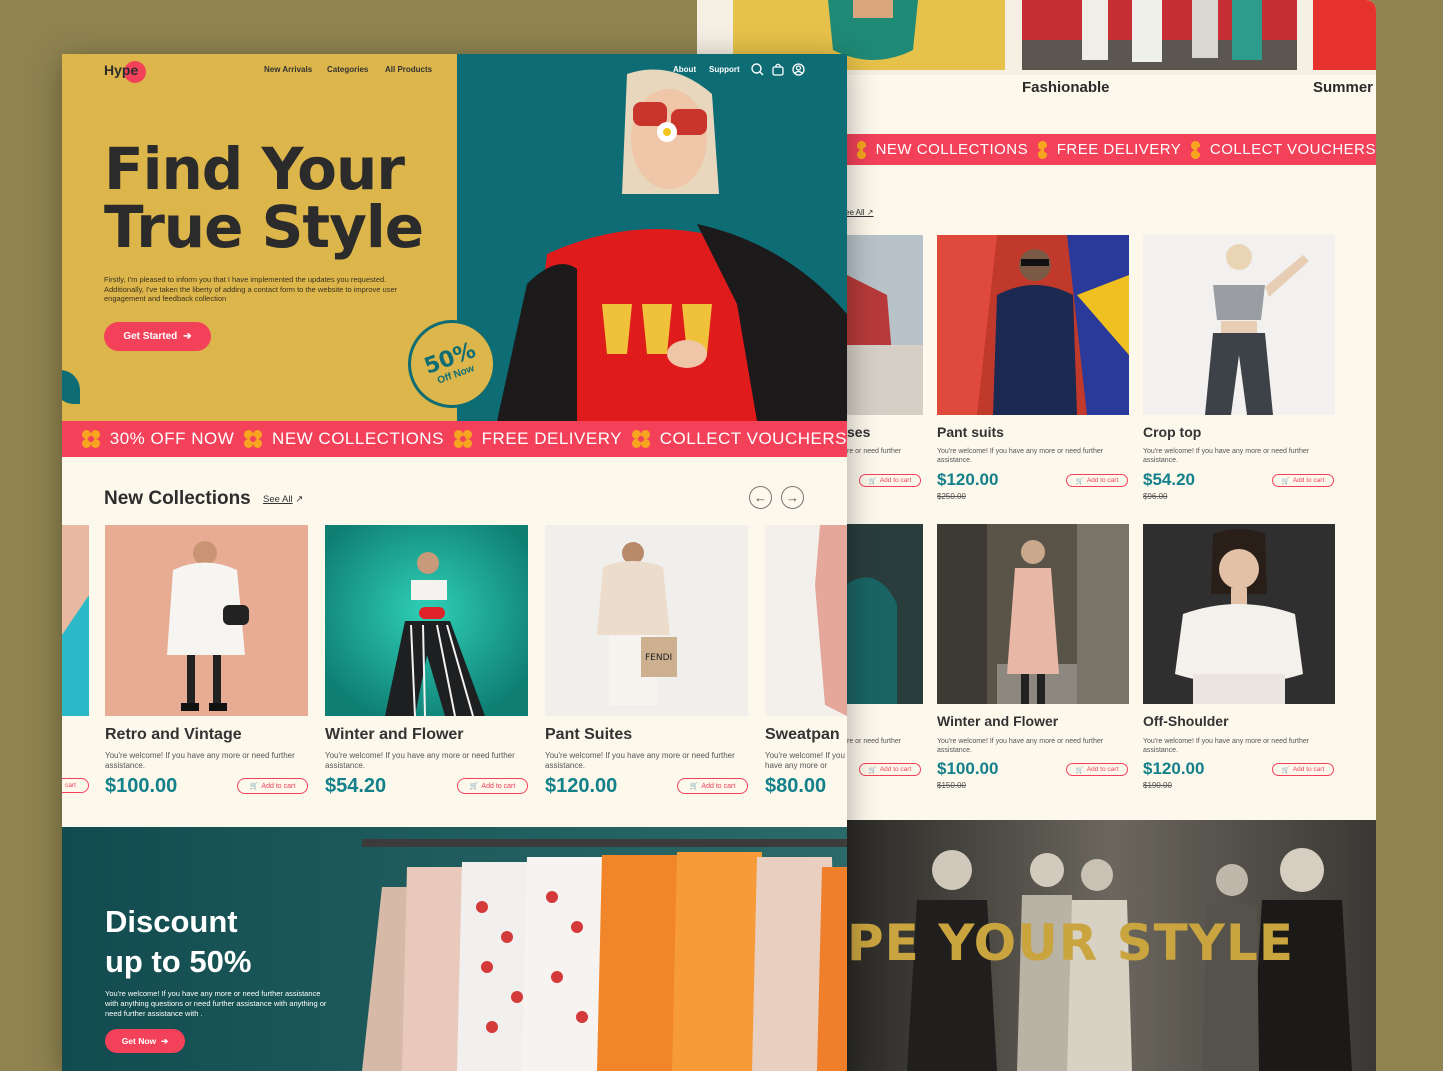 This screenshot has width=1443, height=1071. I want to click on add-to-cart-button: cart, so click(75, 785).